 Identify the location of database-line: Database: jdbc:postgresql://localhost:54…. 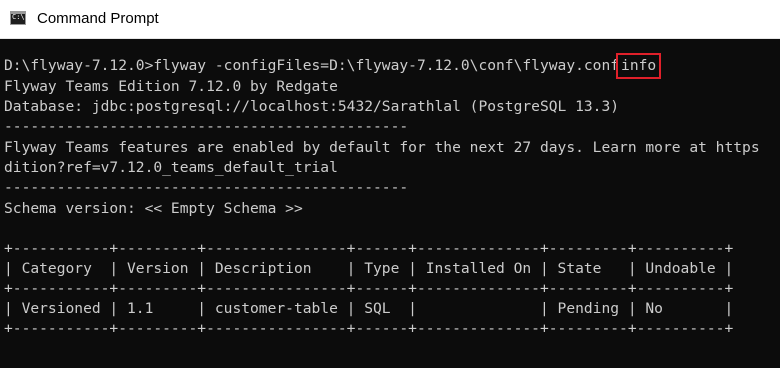
(312, 106).